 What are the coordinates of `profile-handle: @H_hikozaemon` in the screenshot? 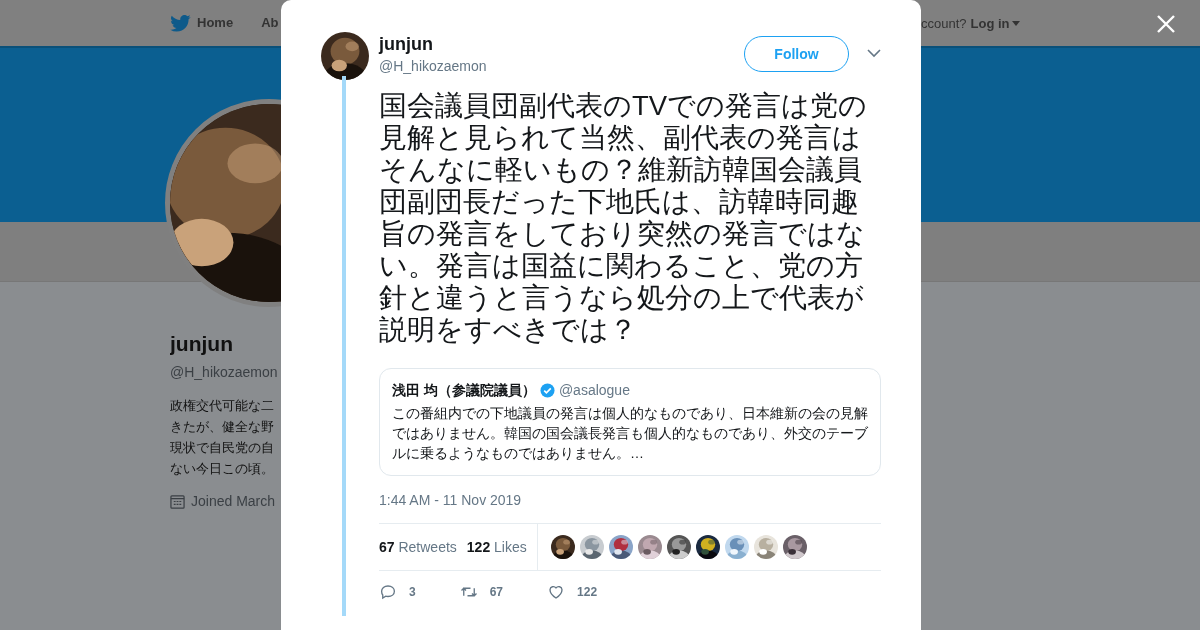 It's located at (224, 372).